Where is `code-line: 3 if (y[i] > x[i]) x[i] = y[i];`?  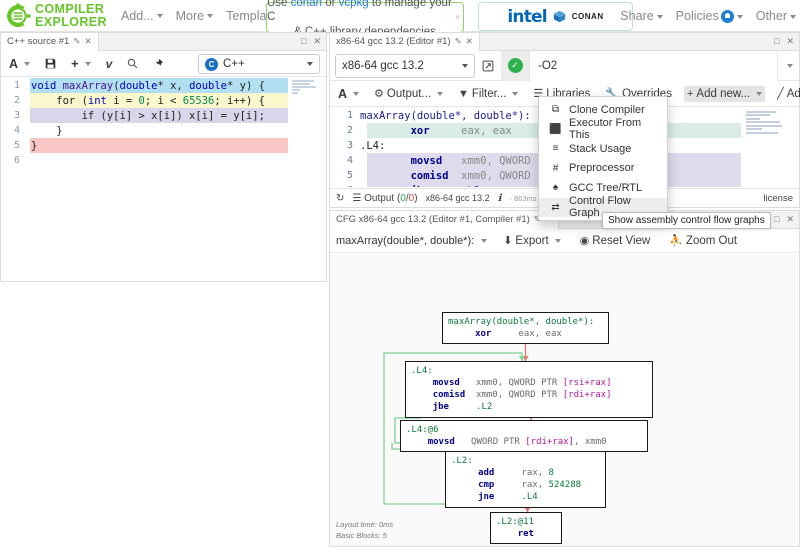
code-line: 3 if (y[i] > x[i]) x[i] = y[i]; is located at coordinates (163, 115).